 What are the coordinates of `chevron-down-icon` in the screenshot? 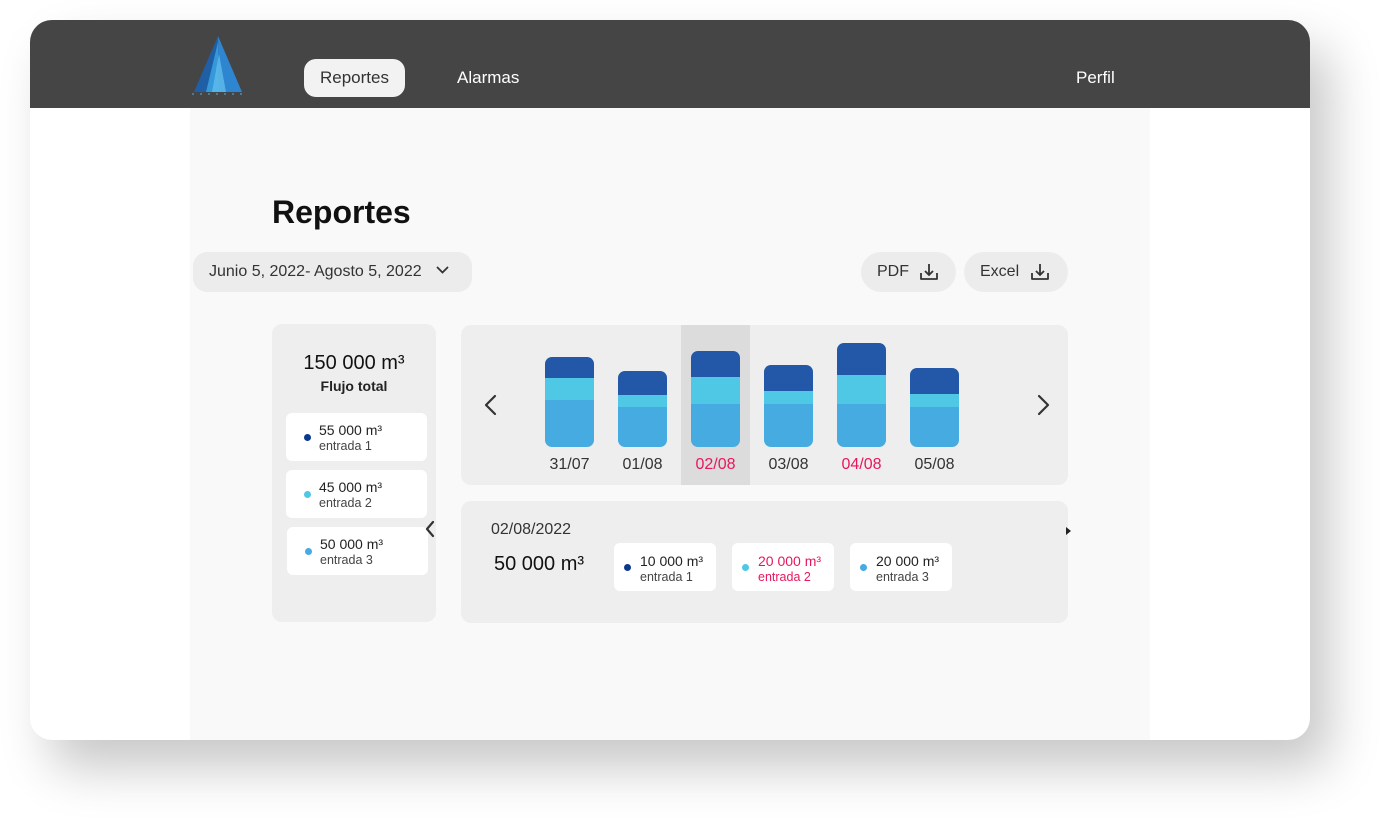 It's located at (442, 270).